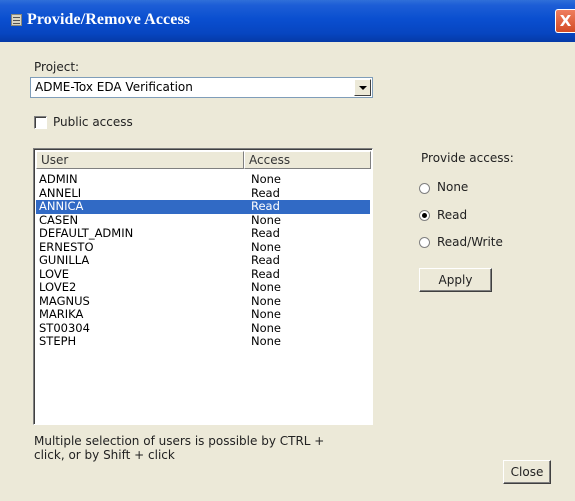  I want to click on hint-line-2: click, or by Shift + click, so click(104, 455).